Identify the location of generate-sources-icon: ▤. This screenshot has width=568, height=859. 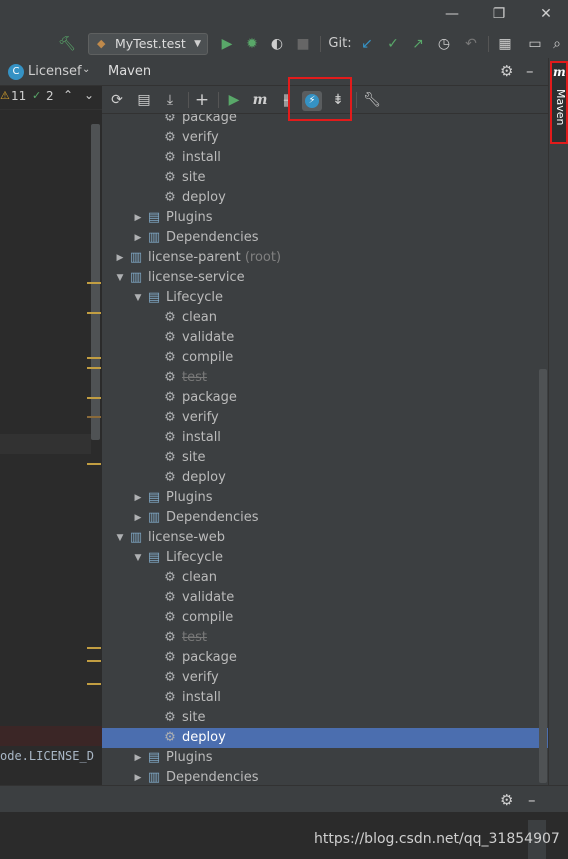
(144, 100).